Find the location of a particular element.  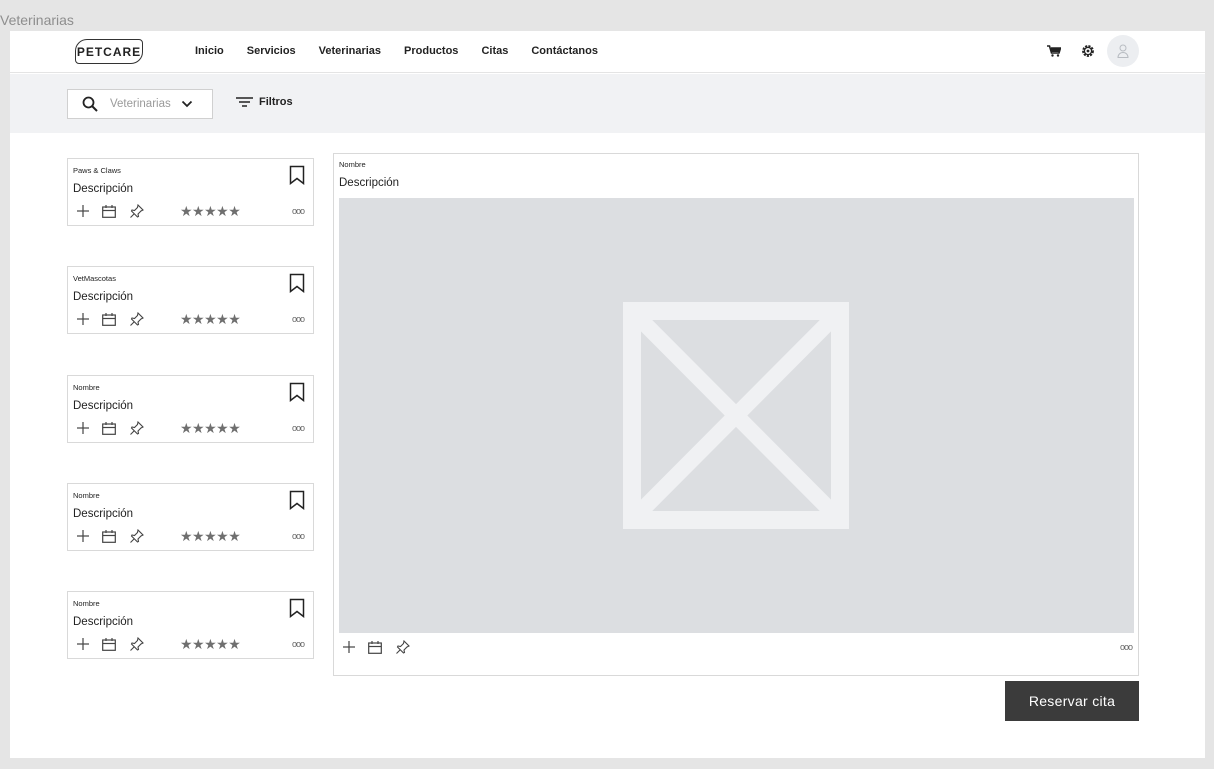

chevron-down-icon is located at coordinates (186, 104).